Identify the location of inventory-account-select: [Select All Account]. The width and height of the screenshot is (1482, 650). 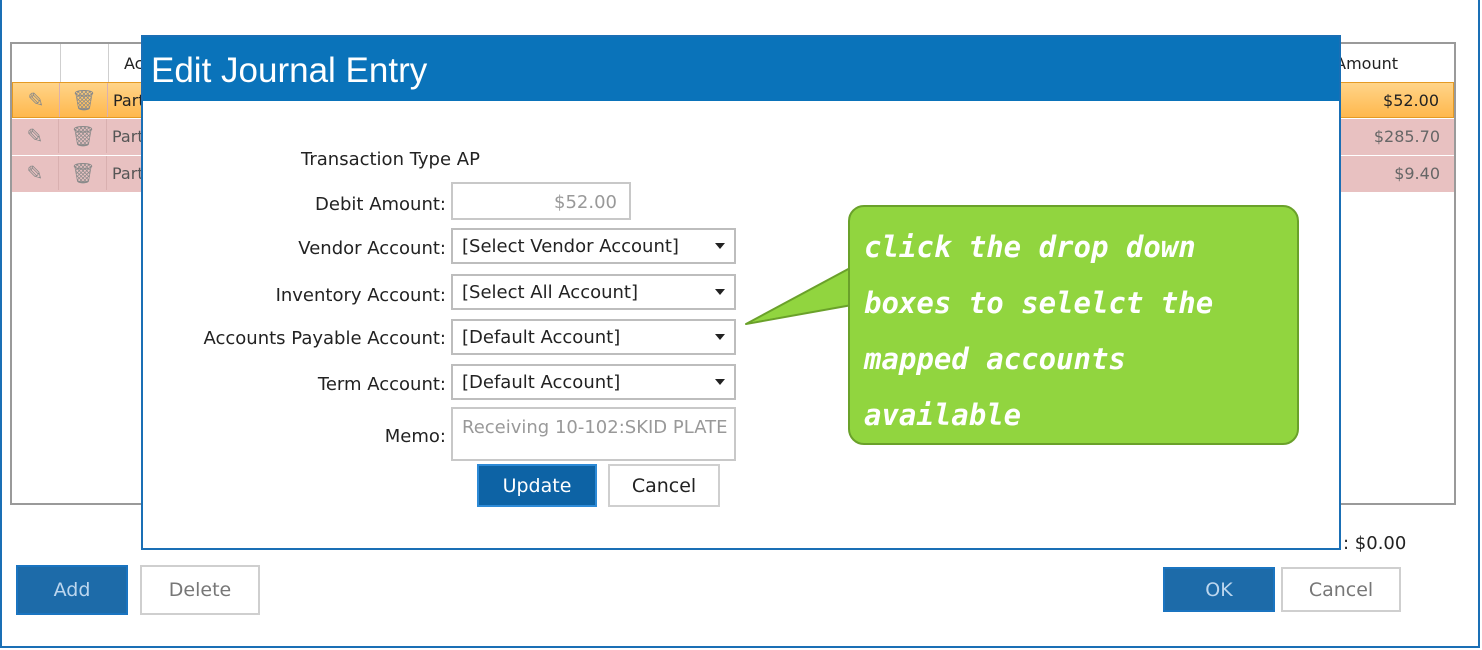
(593, 292).